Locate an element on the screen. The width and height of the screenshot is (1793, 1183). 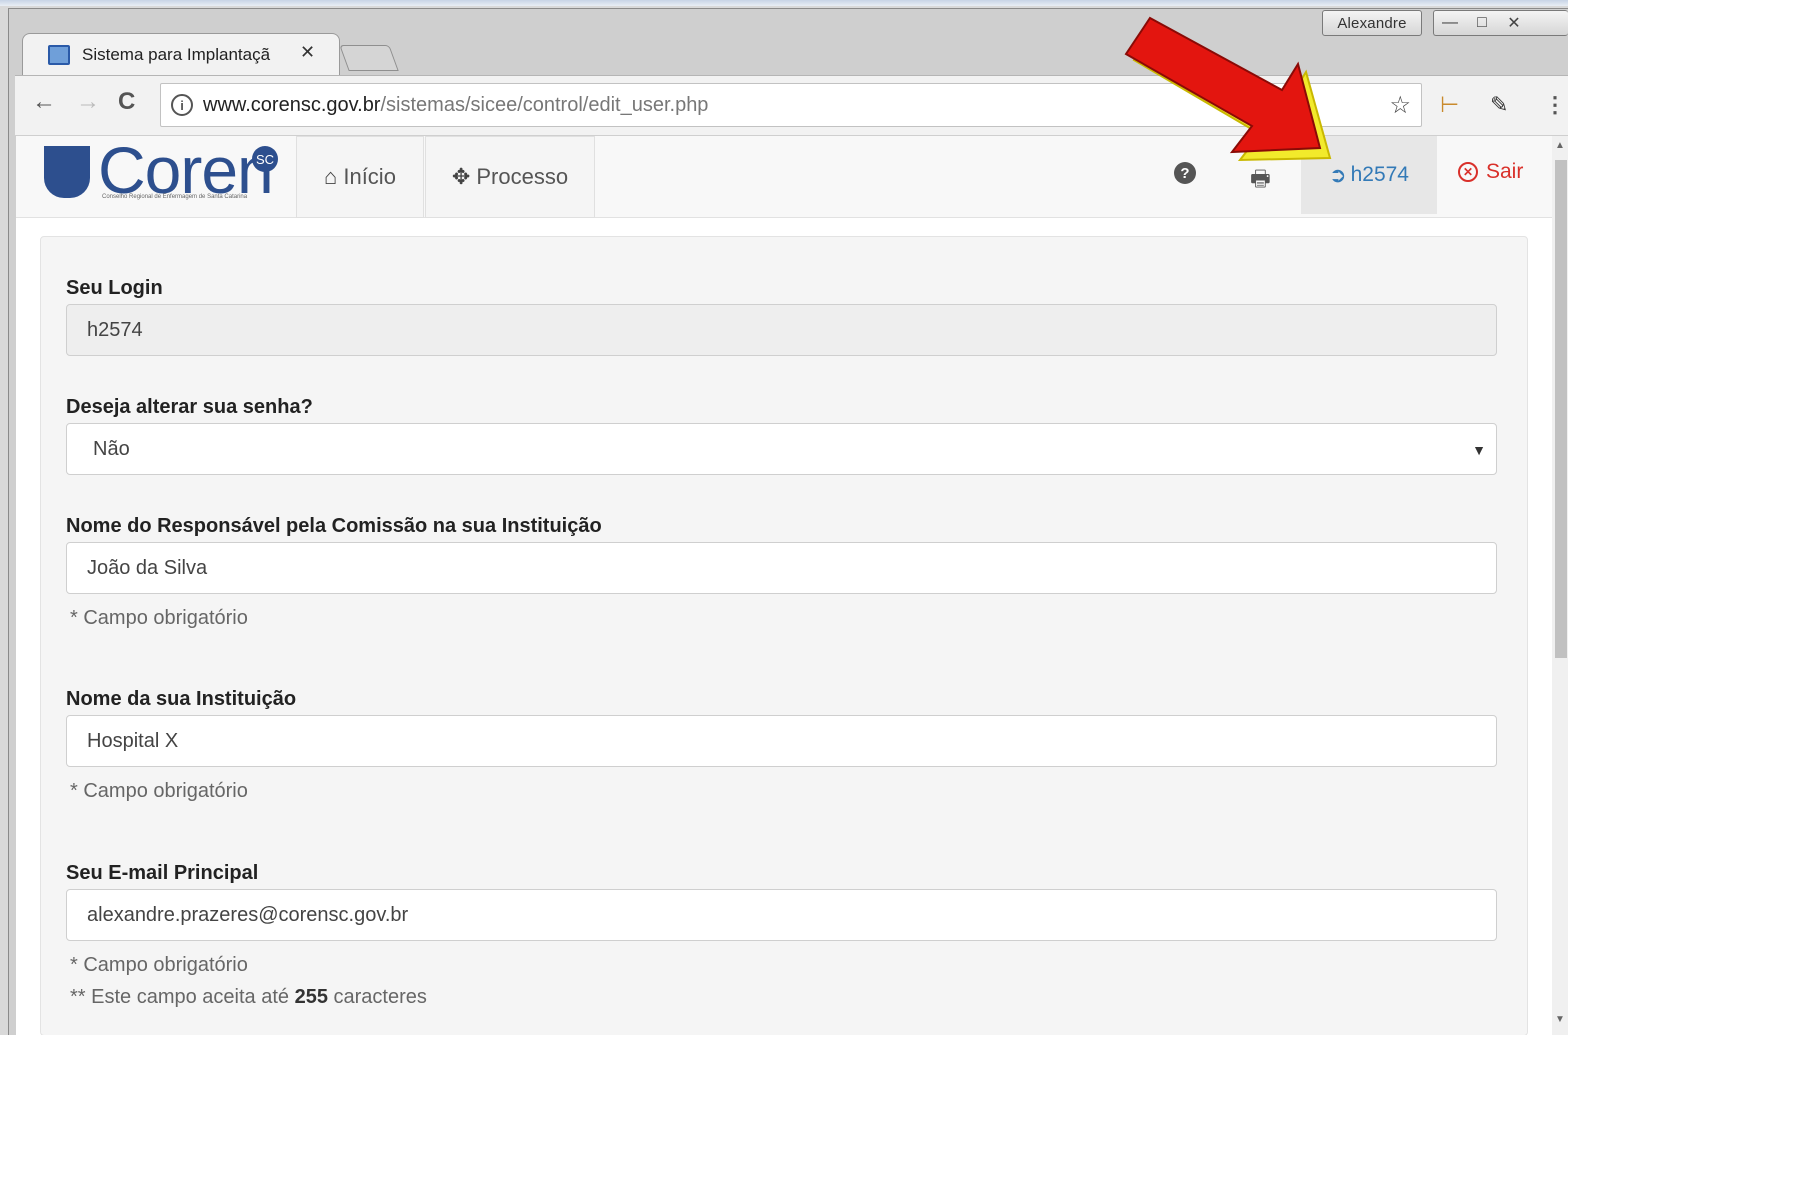
nav-processo-label: Processo is located at coordinates (522, 176).